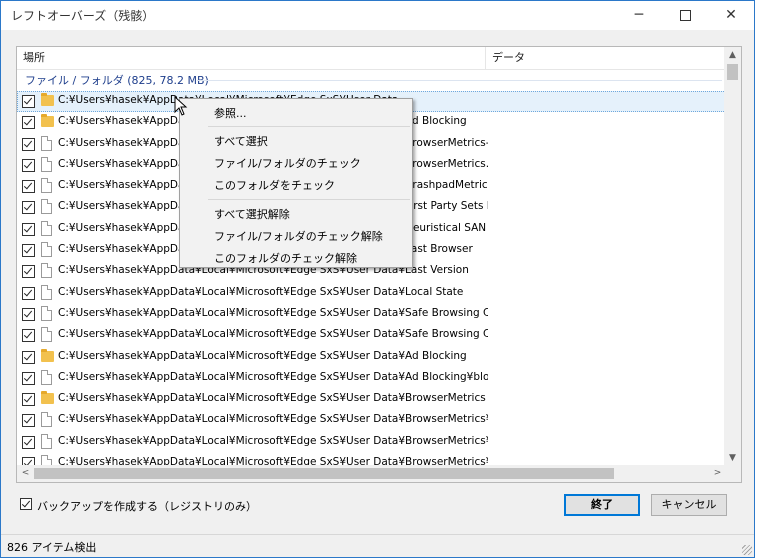  Describe the element at coordinates (747, 550) in the screenshot. I see `resize-grip-icon` at that location.